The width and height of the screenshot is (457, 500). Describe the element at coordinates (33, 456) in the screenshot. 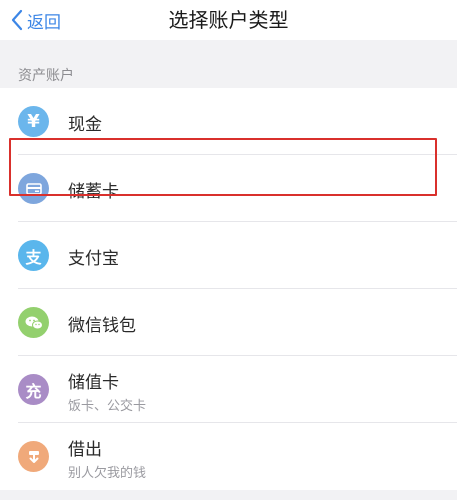

I see `lend-out-icon` at that location.